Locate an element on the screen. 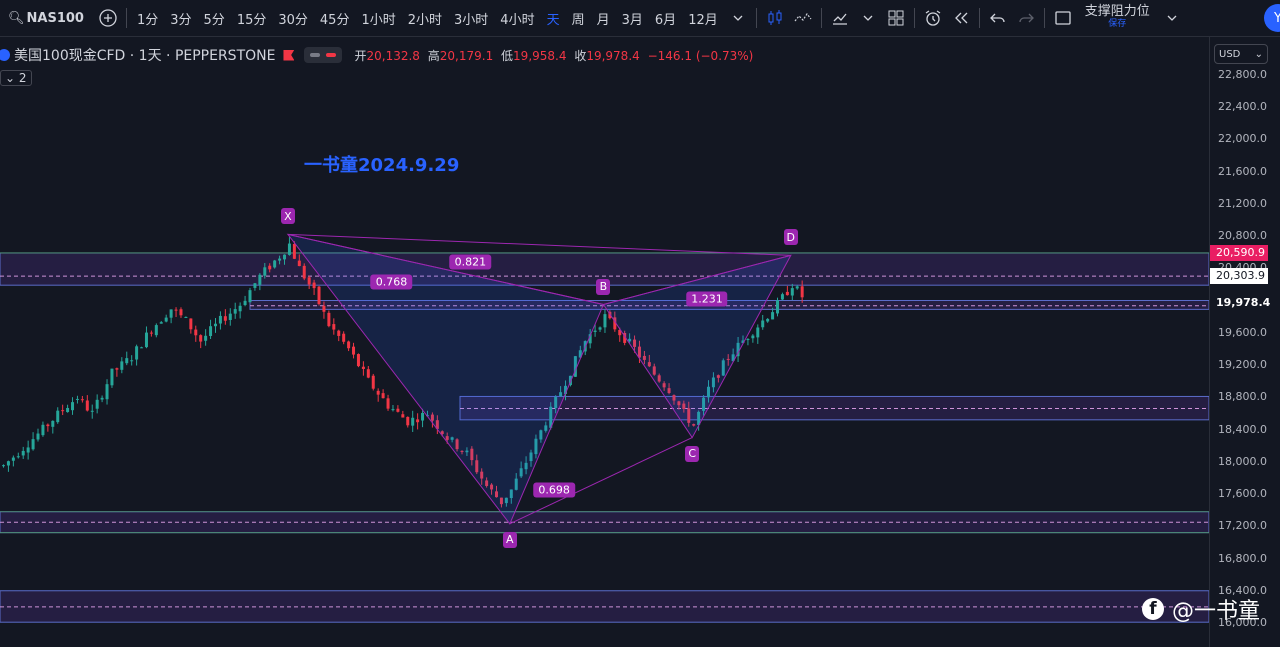  author-credit: f @一书童 is located at coordinates (1201, 609).